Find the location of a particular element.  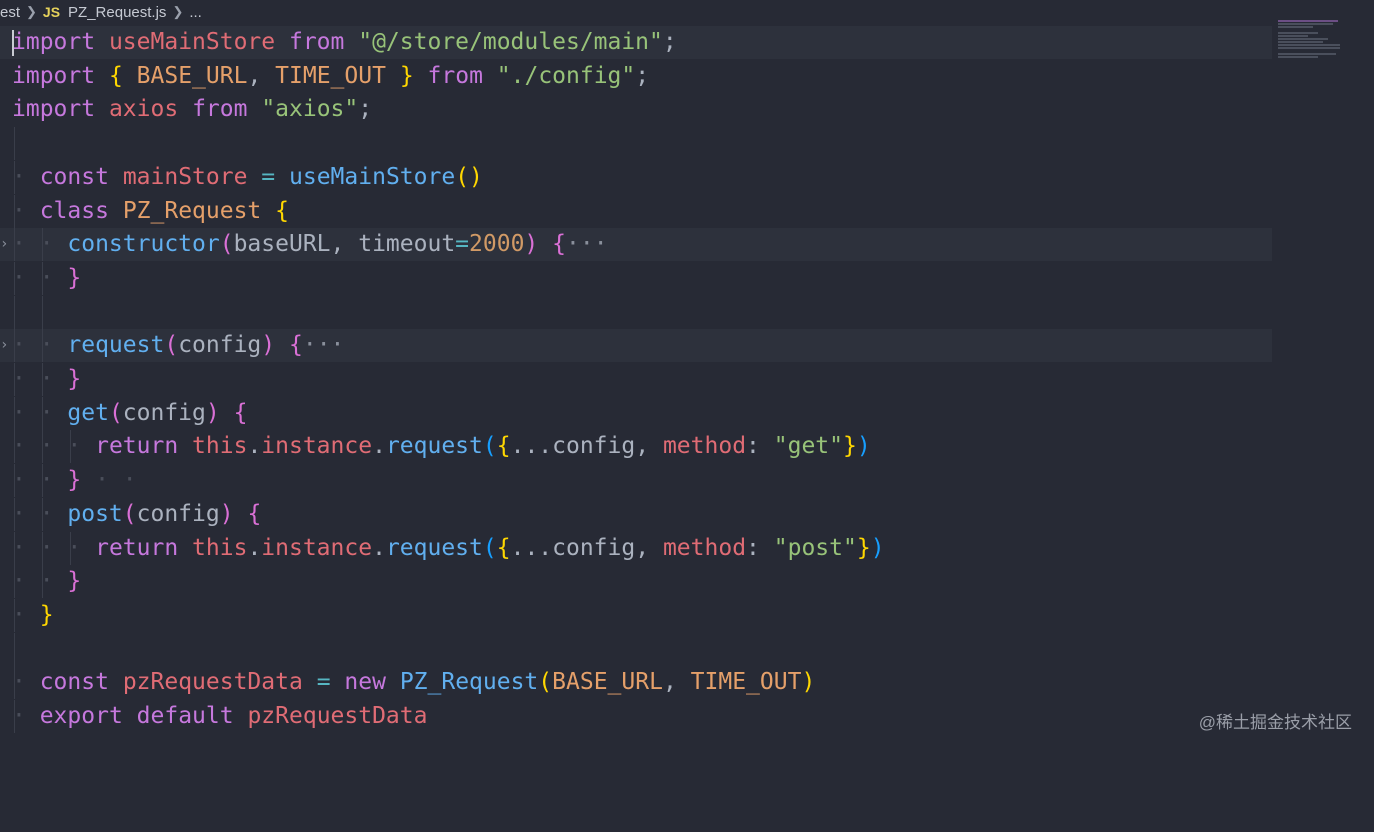

code-line: › · · request(config) {··· is located at coordinates (636, 346).